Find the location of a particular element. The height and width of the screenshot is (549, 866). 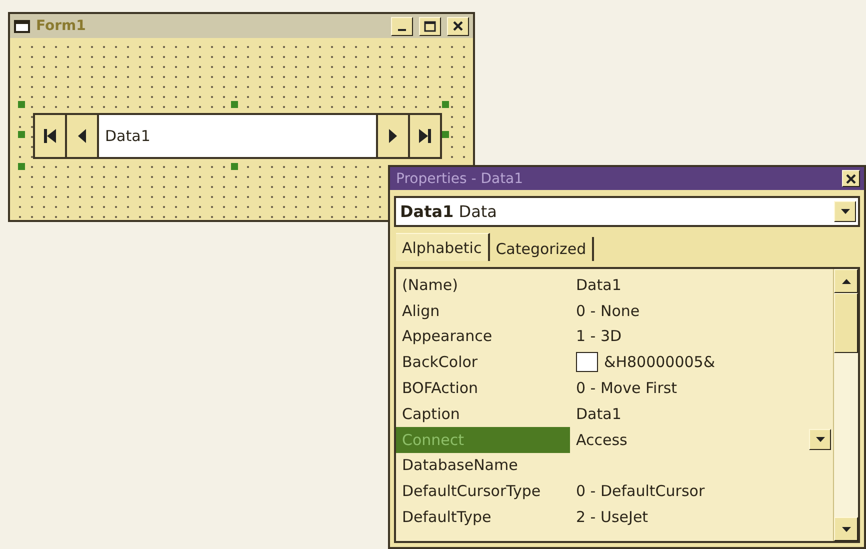

property-name: DefaultType is located at coordinates (483, 517).